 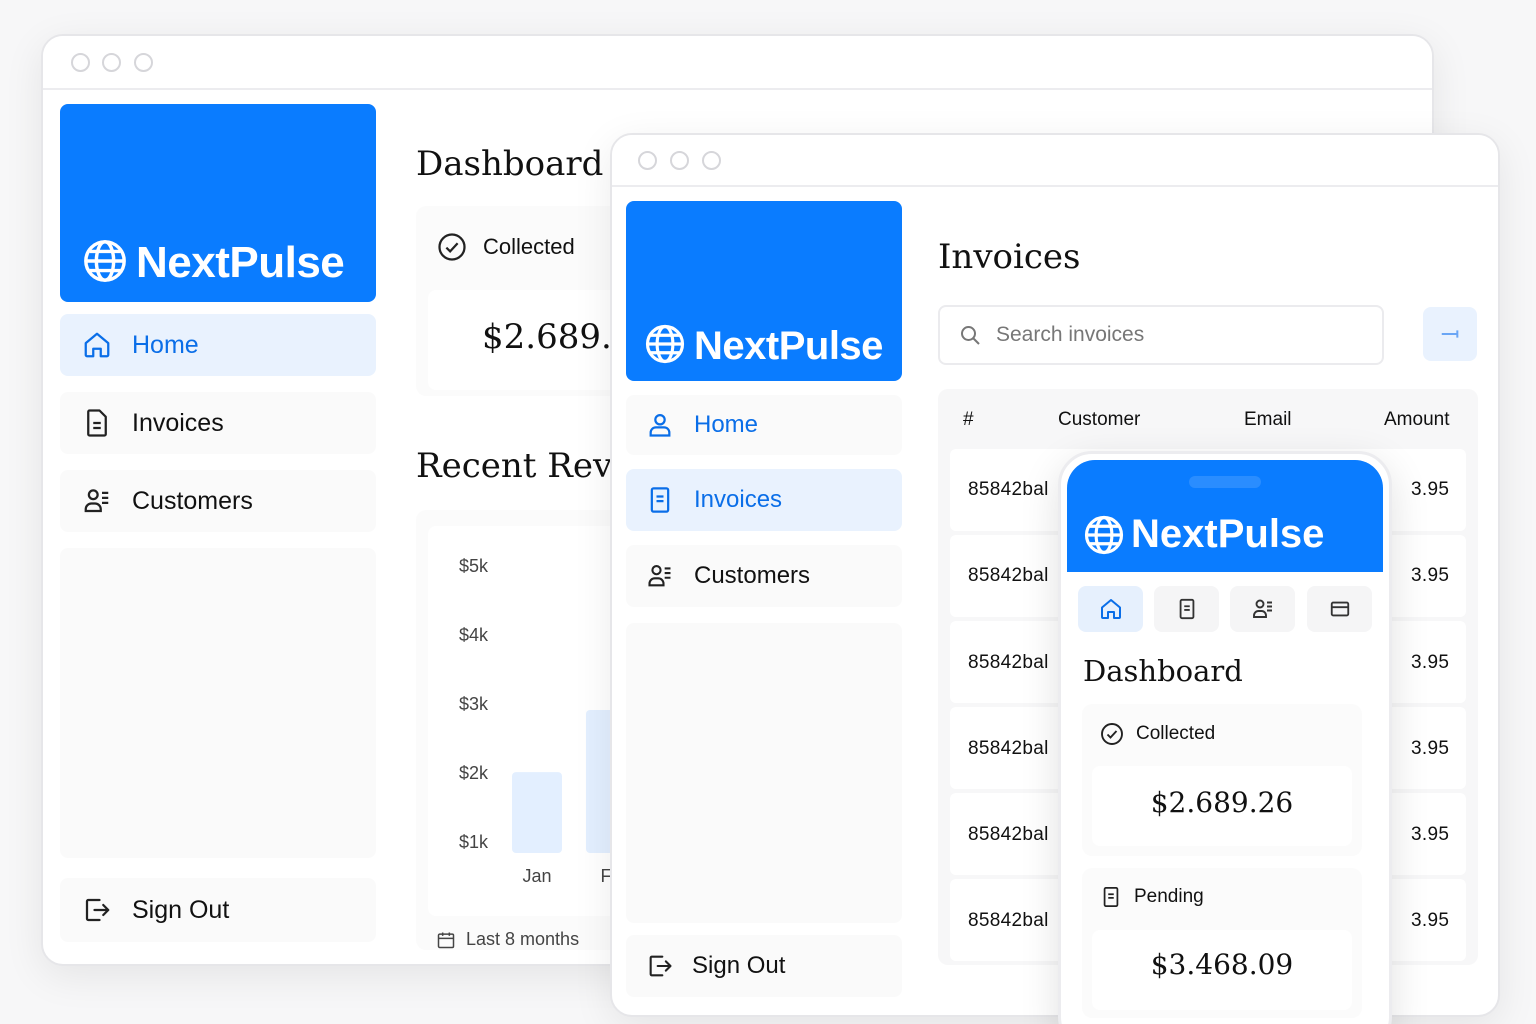 I want to click on tab-invoices, so click(x=1186, y=609).